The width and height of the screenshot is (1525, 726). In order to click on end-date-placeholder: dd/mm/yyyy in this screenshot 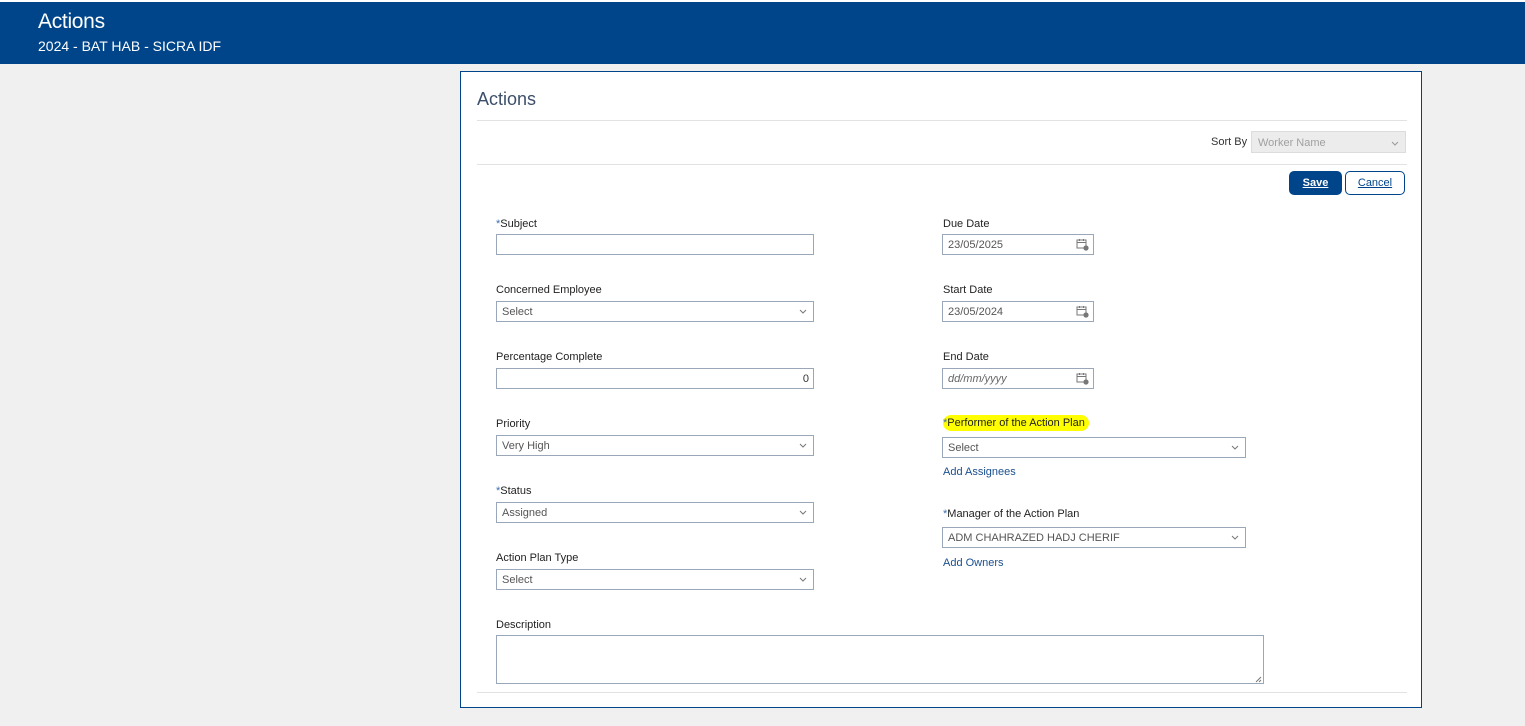, I will do `click(977, 379)`.